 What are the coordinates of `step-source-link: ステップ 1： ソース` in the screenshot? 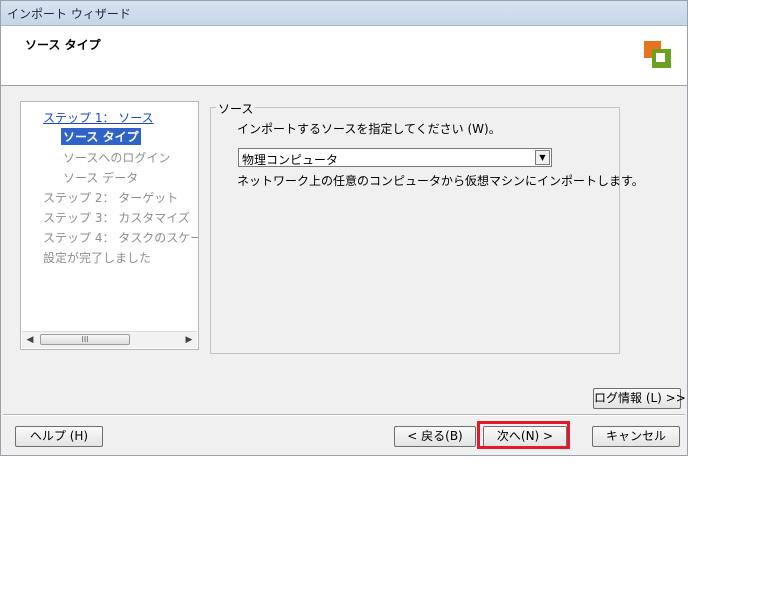 It's located at (98, 117).